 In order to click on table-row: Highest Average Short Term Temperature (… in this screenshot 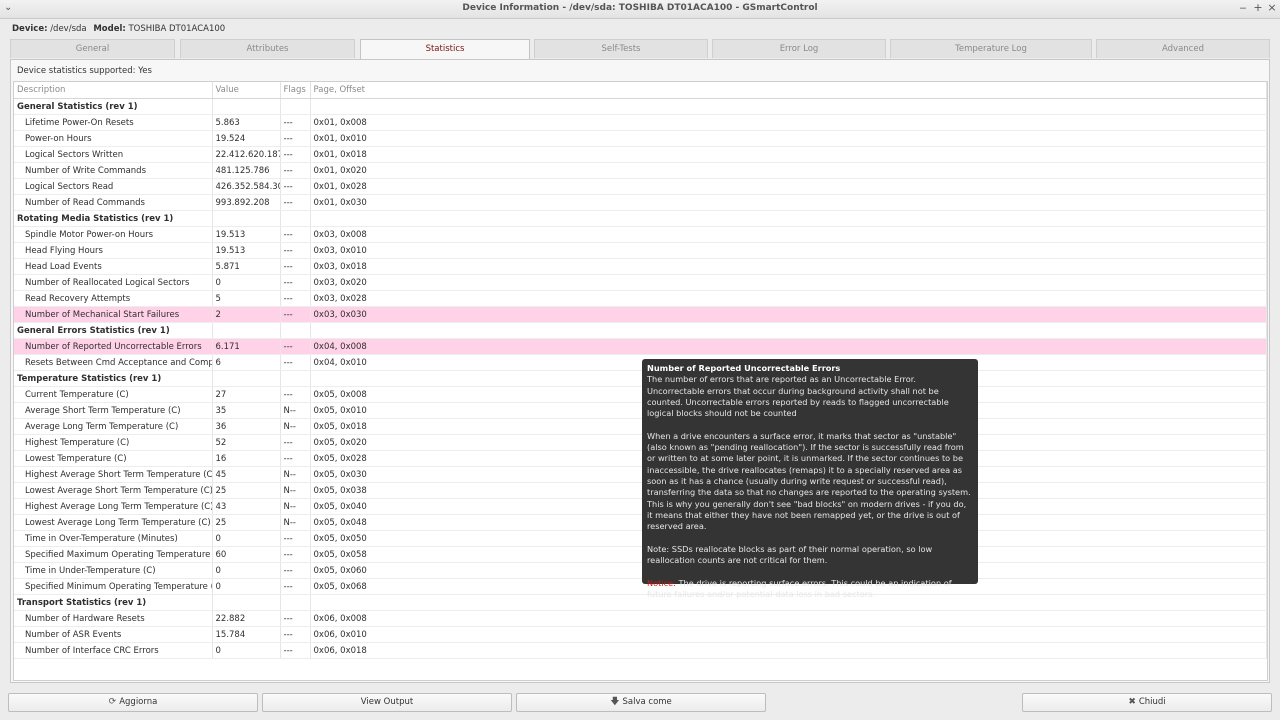, I will do `click(640, 474)`.